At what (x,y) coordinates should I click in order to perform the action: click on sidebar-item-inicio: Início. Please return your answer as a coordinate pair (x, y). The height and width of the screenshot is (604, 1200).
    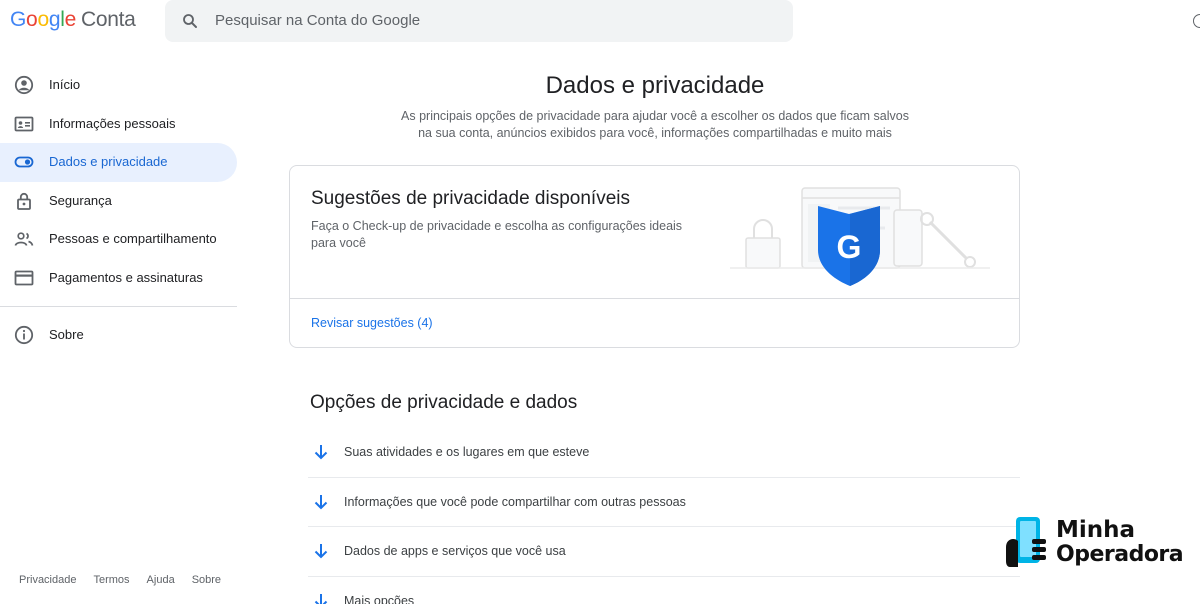
    Looking at the image, I should click on (118, 85).